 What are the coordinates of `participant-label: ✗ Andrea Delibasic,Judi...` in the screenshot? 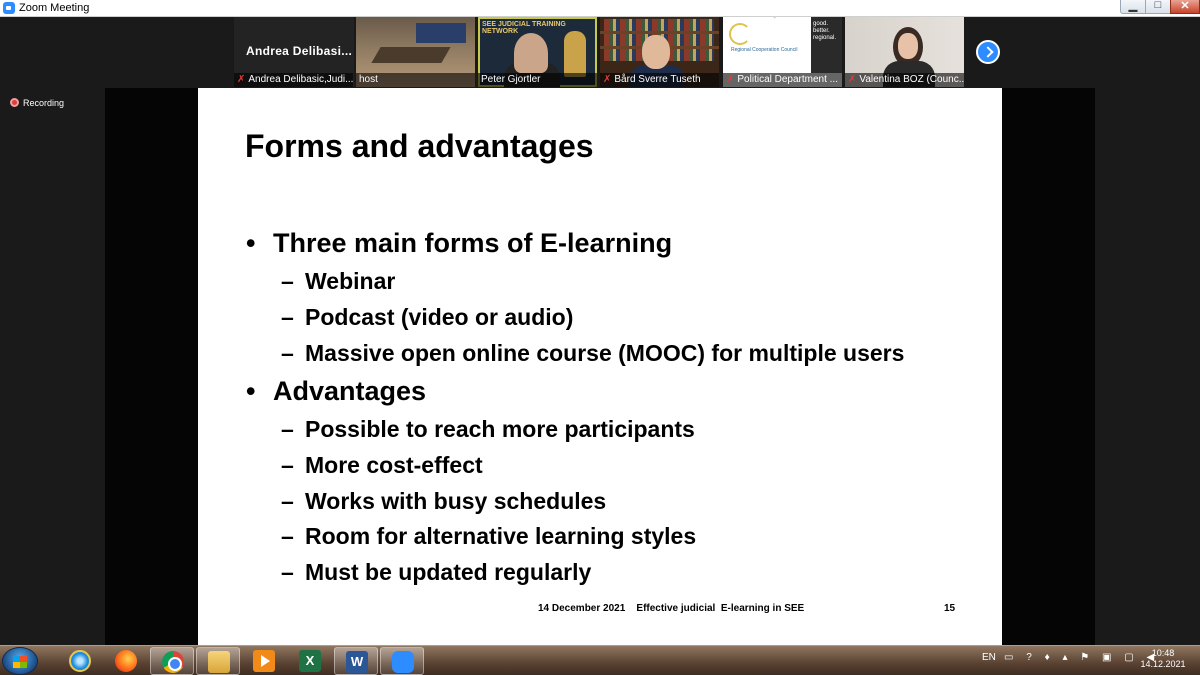 It's located at (293, 80).